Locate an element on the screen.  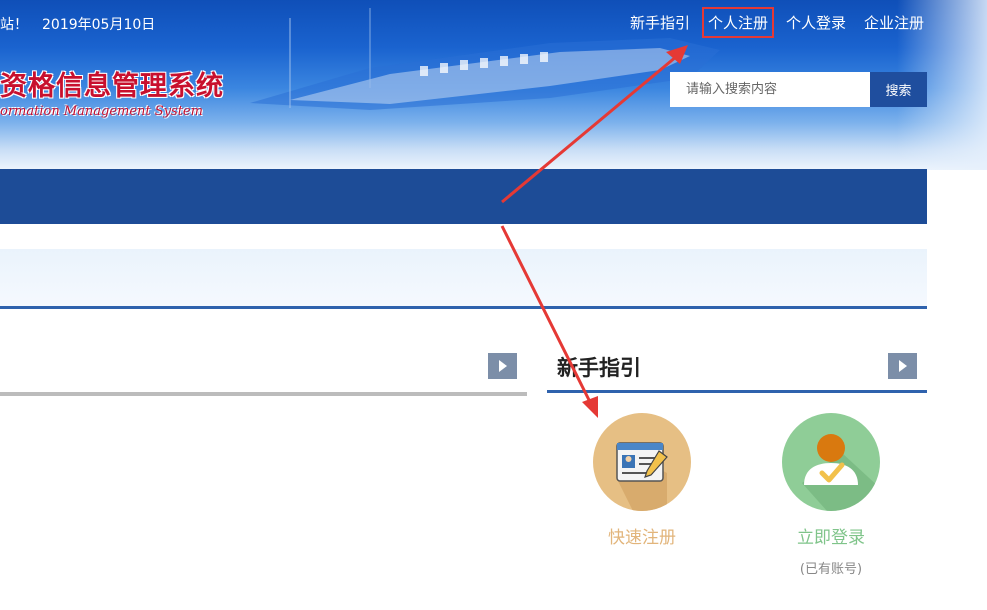
sub-banner is located at coordinates (463, 279).